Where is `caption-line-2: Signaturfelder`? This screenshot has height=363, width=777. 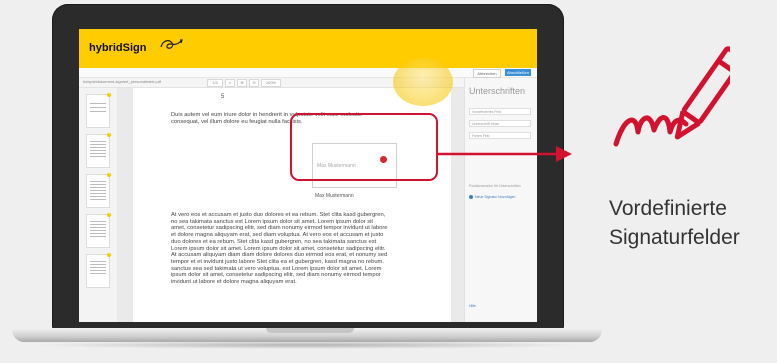
caption-line-2: Signaturfelder is located at coordinates (674, 237).